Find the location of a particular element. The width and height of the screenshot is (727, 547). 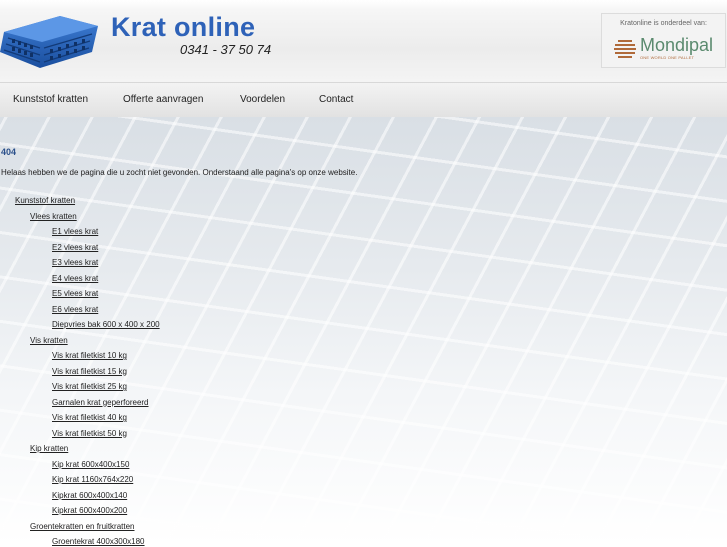

mondipal-logo-icon is located at coordinates (625, 49).